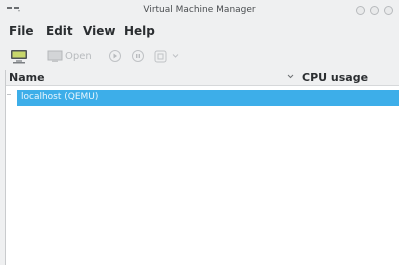 The height and width of the screenshot is (265, 399). Describe the element at coordinates (60, 97) in the screenshot. I see `connection-name: localhost (QEMU)` at that location.